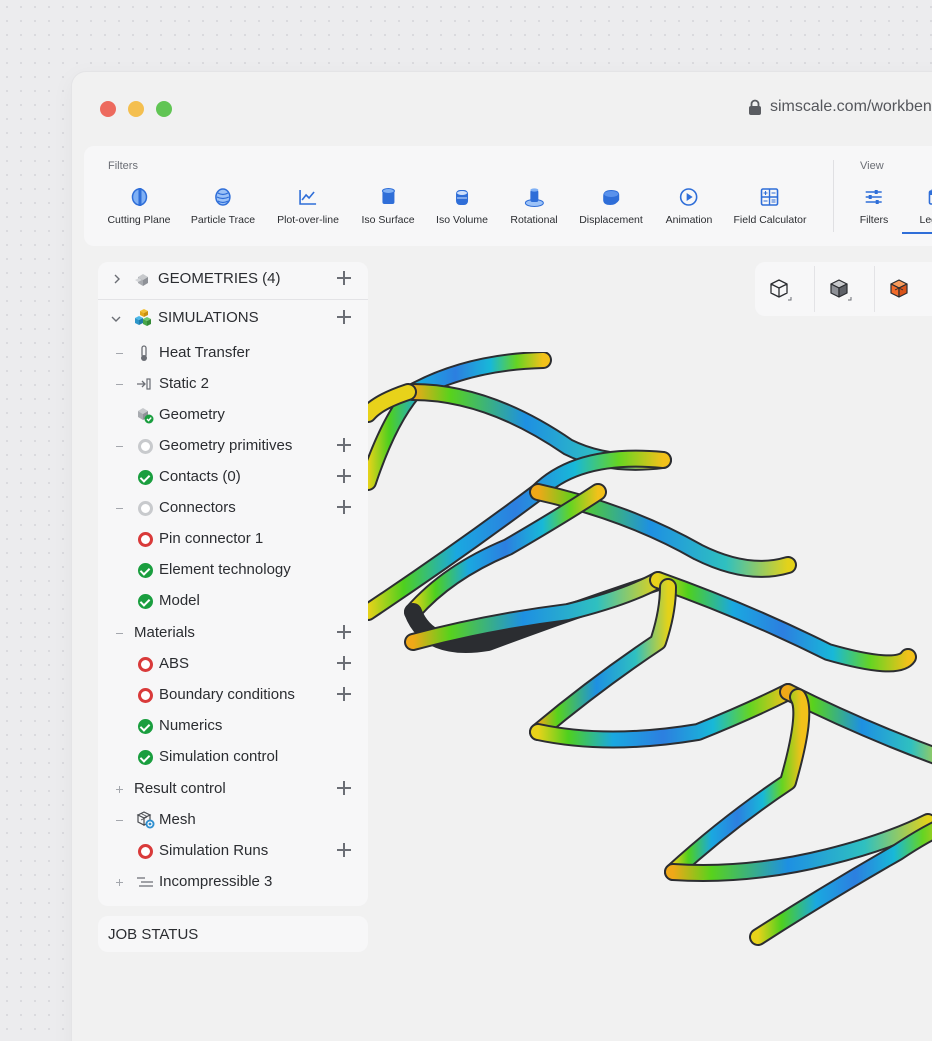 Image resolution: width=932 pixels, height=1041 pixels. What do you see at coordinates (233, 299) in the screenshot?
I see `tree-divider` at bounding box center [233, 299].